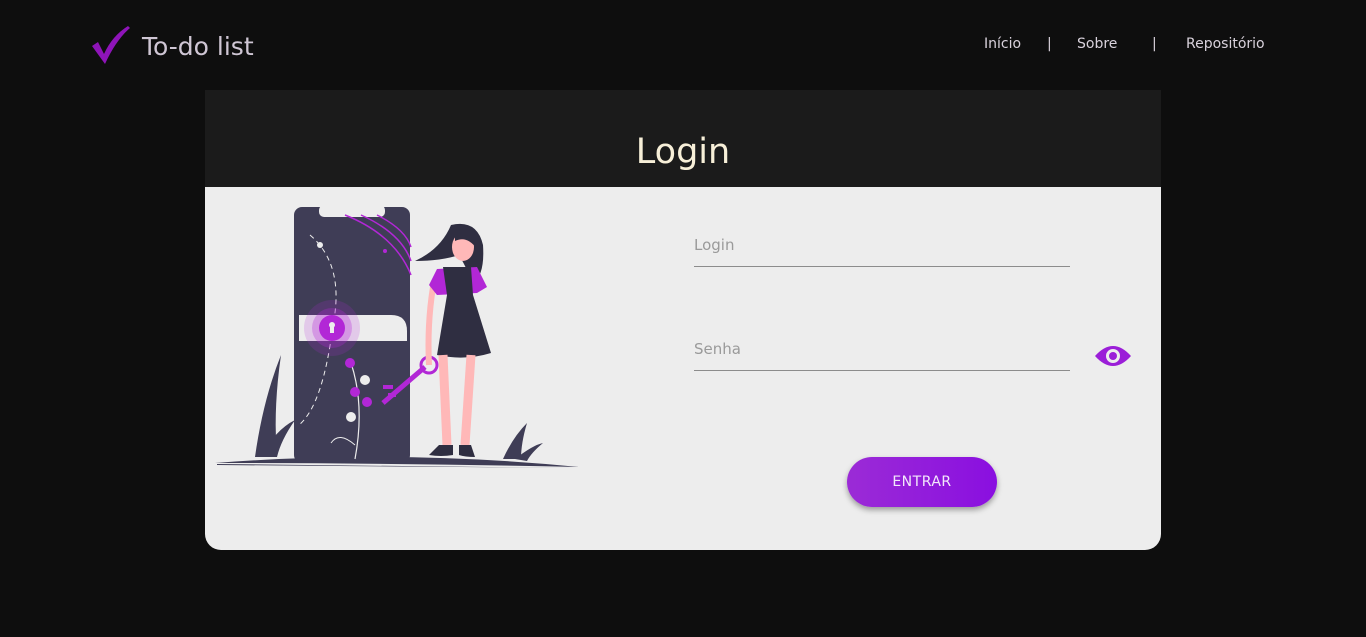 This screenshot has width=1366, height=637. Describe the element at coordinates (400, 342) in the screenshot. I see `login-illustration` at that location.